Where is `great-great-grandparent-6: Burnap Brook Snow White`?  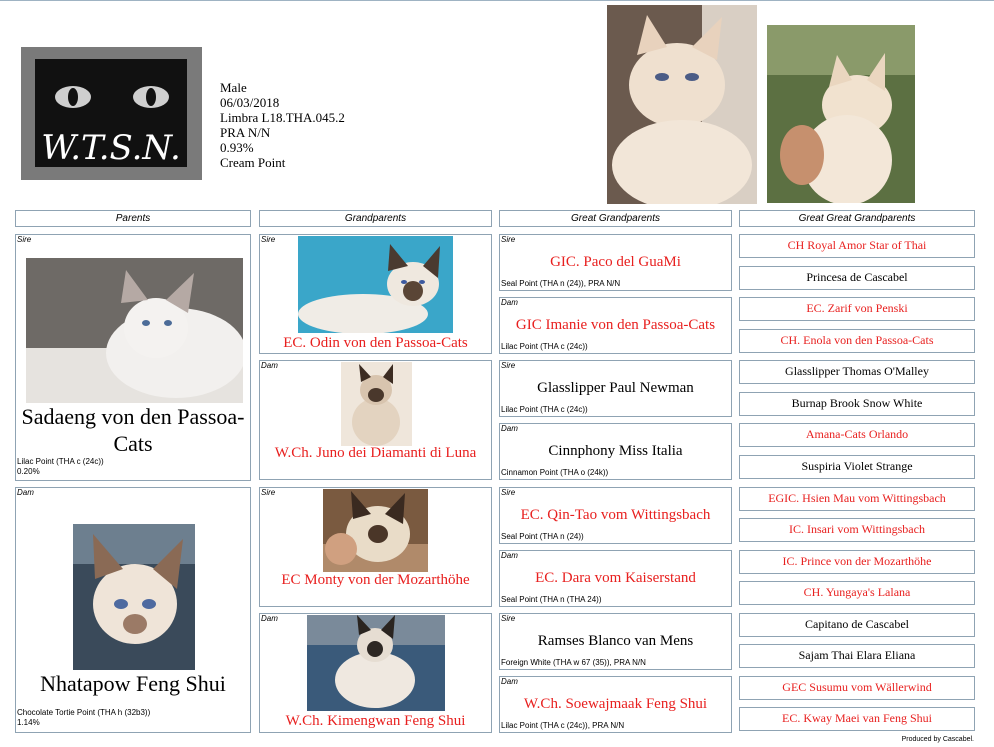 great-great-grandparent-6: Burnap Brook Snow White is located at coordinates (857, 404).